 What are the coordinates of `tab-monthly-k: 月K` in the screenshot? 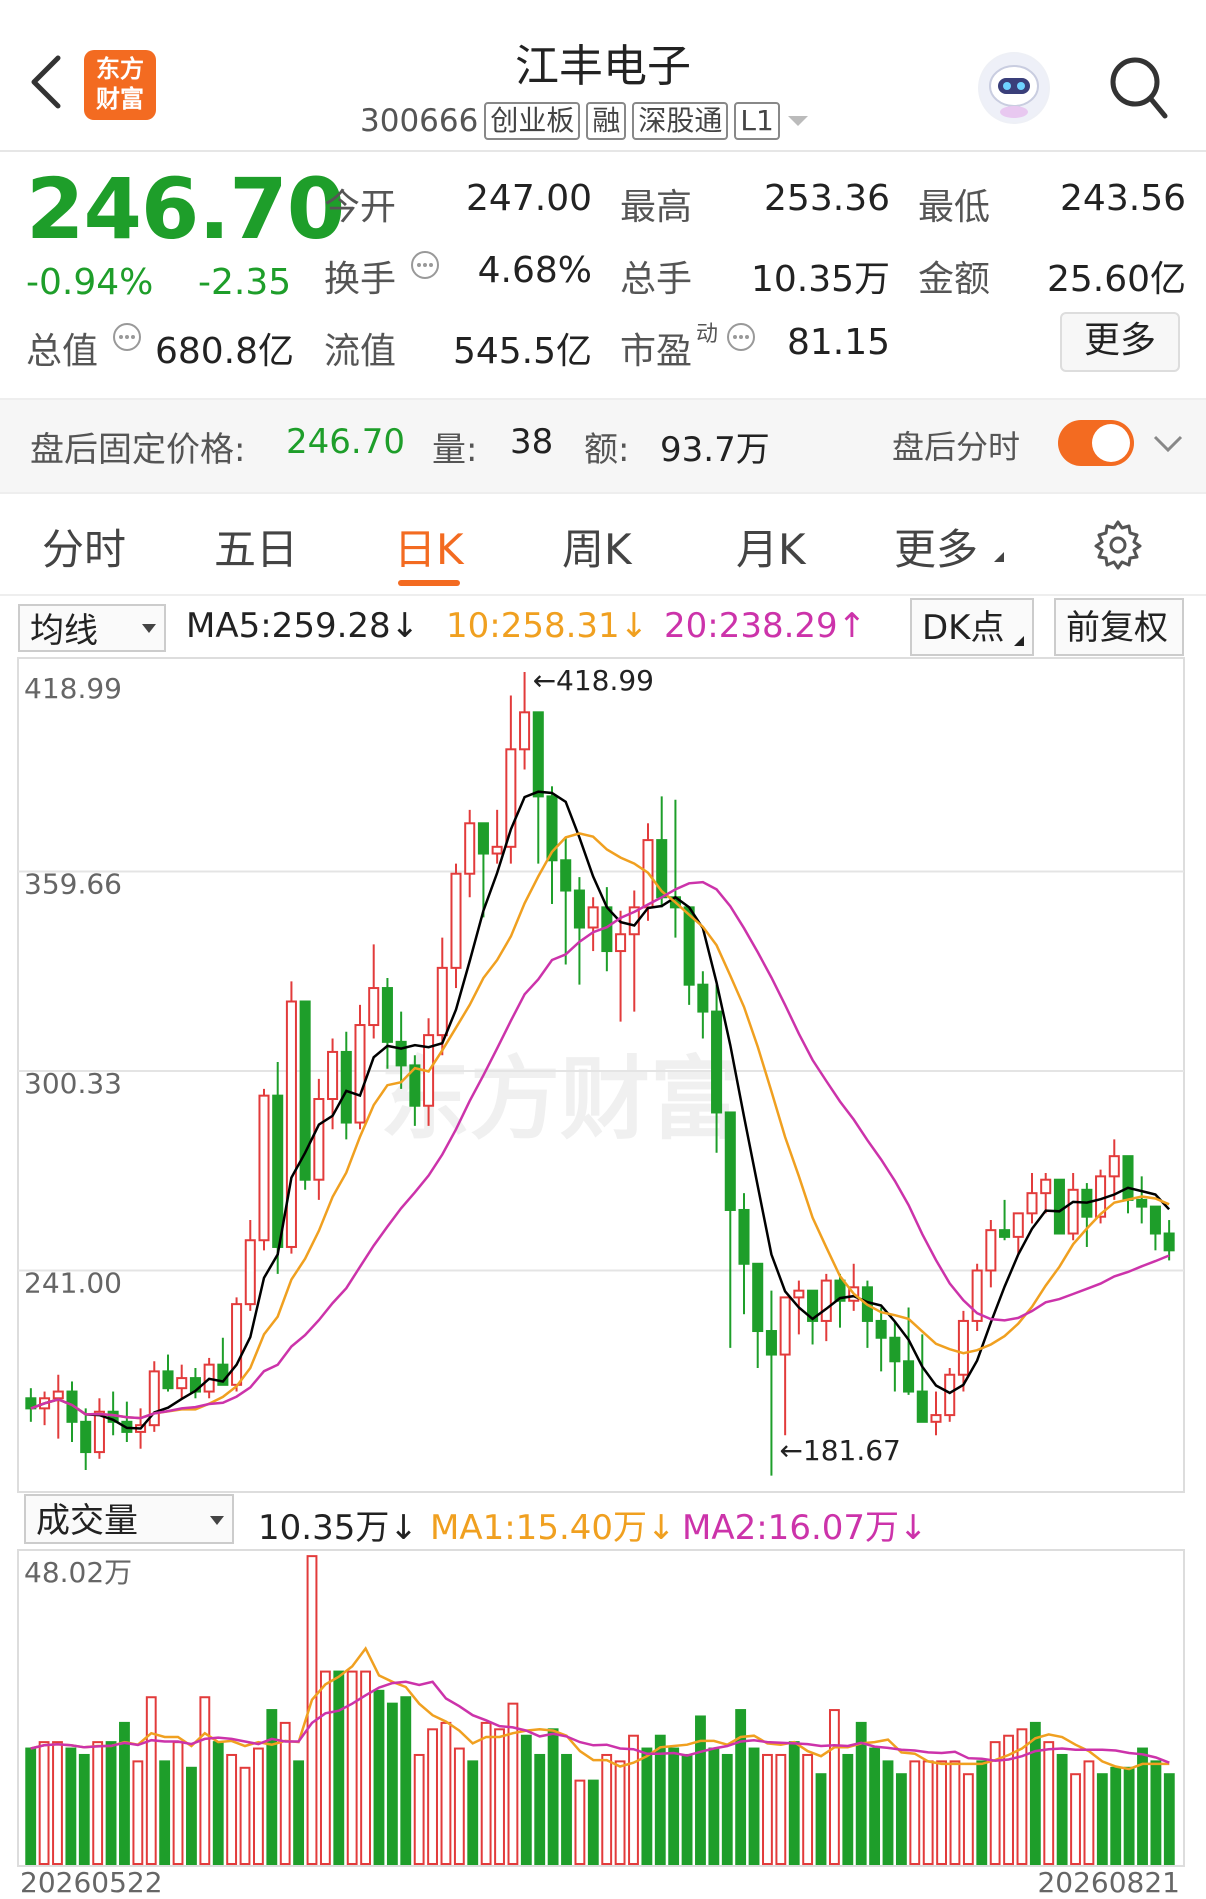 It's located at (771, 546).